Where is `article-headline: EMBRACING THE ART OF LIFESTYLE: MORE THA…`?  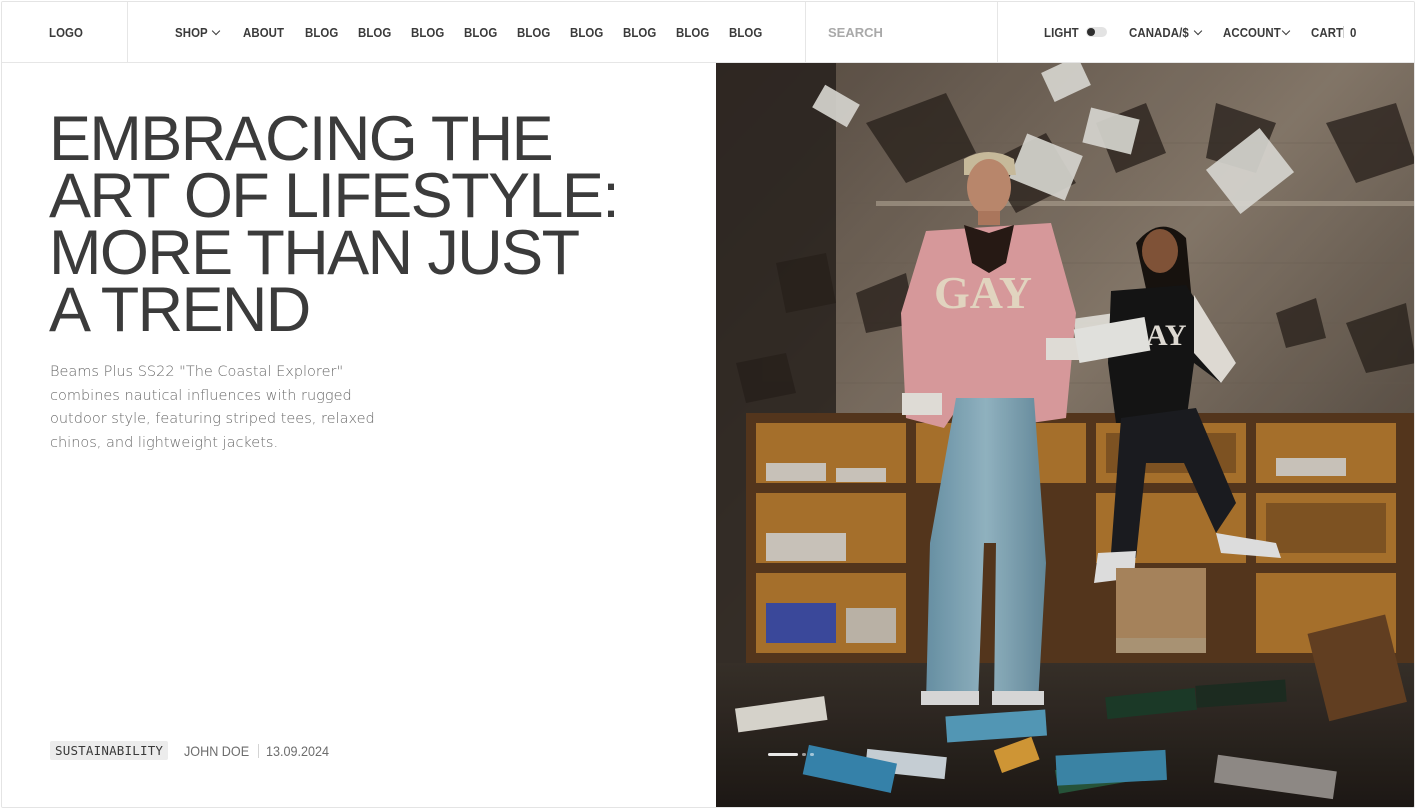
article-headline: EMBRACING THE ART OF LIFESTYLE: MORE THA… is located at coordinates (359, 224).